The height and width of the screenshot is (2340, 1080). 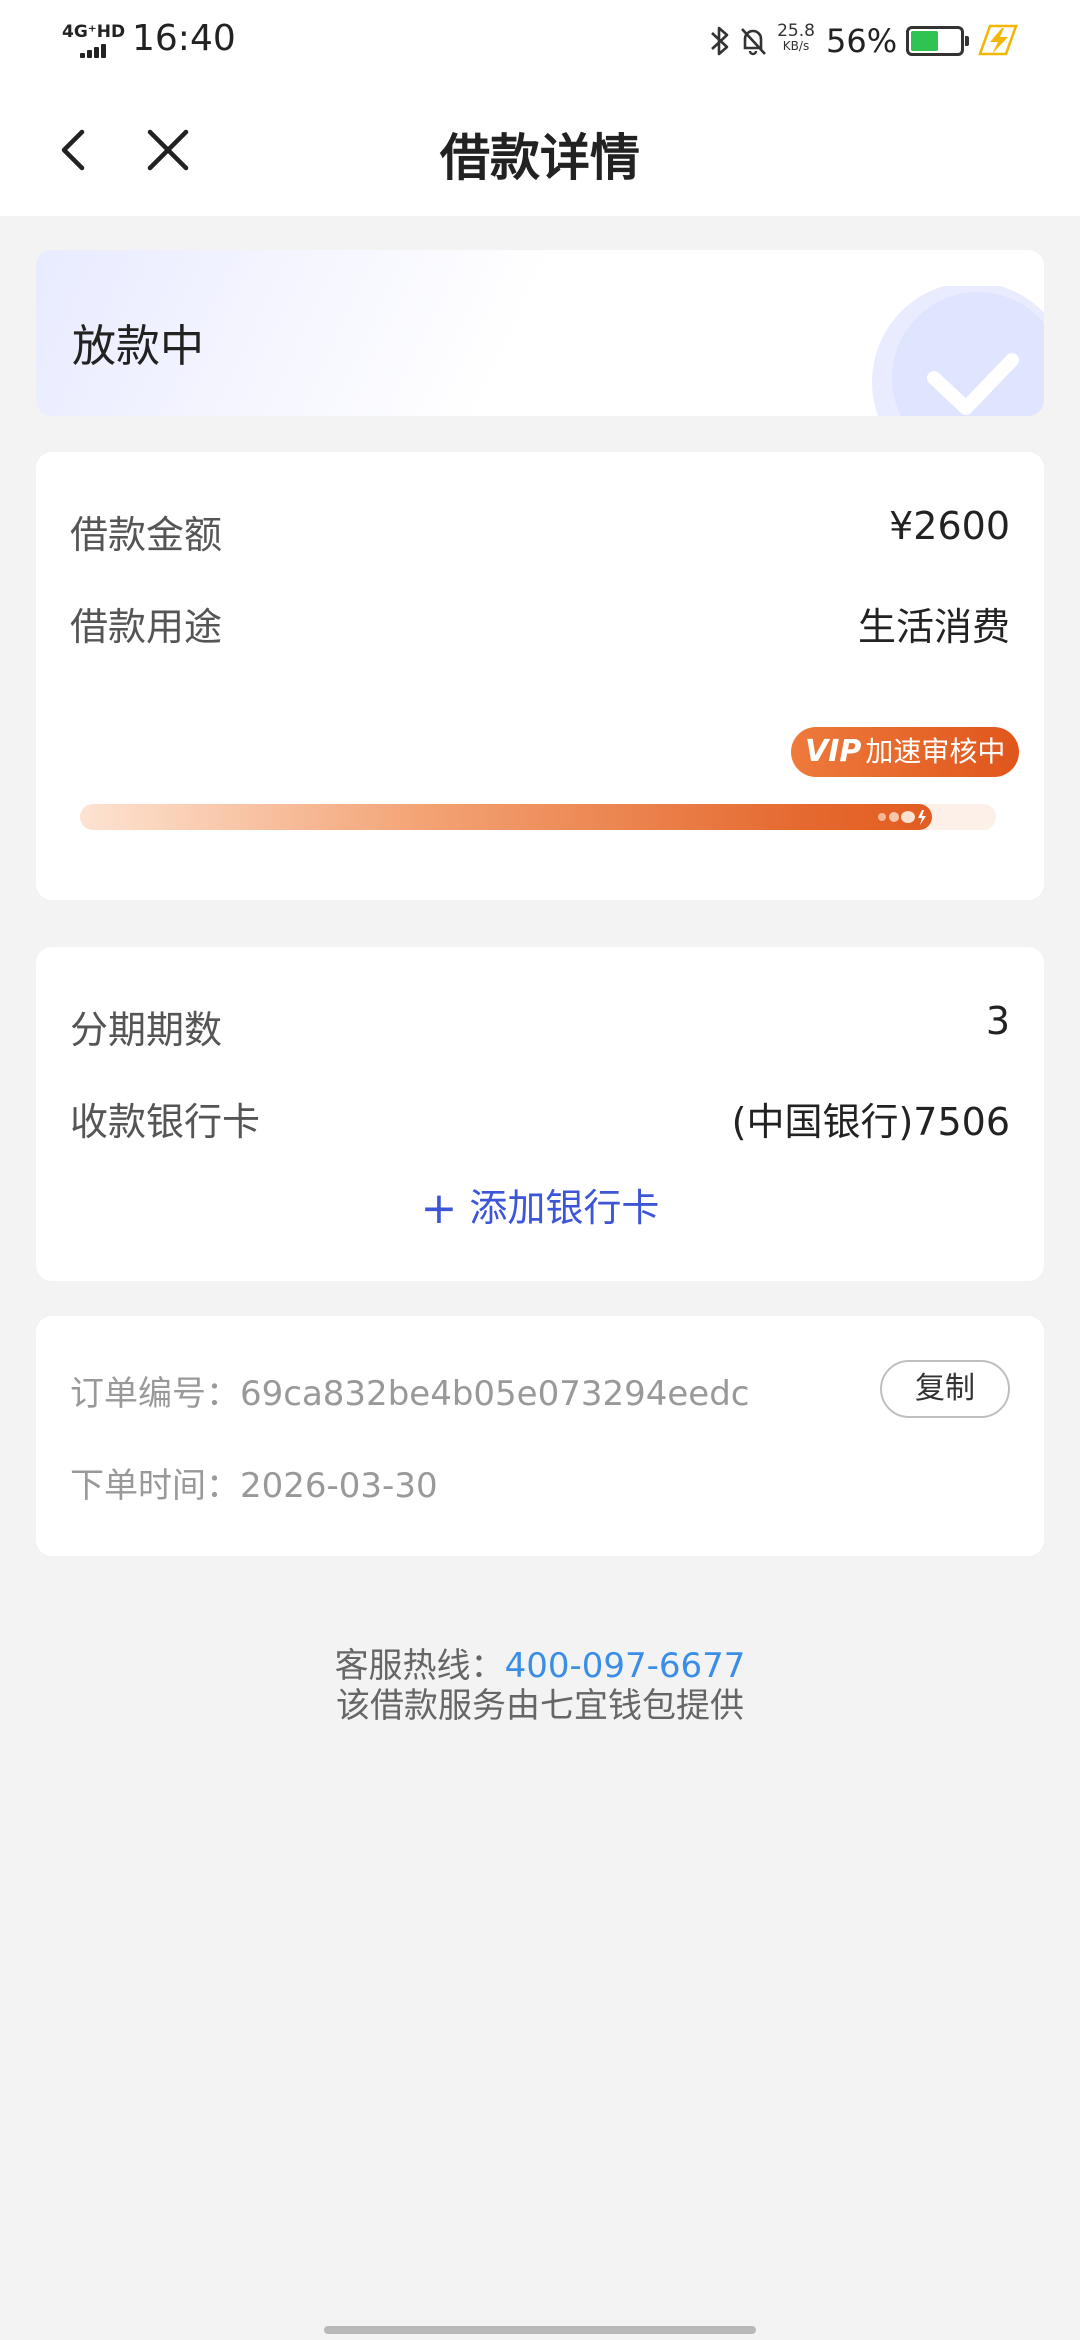 I want to click on charging-icon, so click(x=998, y=40).